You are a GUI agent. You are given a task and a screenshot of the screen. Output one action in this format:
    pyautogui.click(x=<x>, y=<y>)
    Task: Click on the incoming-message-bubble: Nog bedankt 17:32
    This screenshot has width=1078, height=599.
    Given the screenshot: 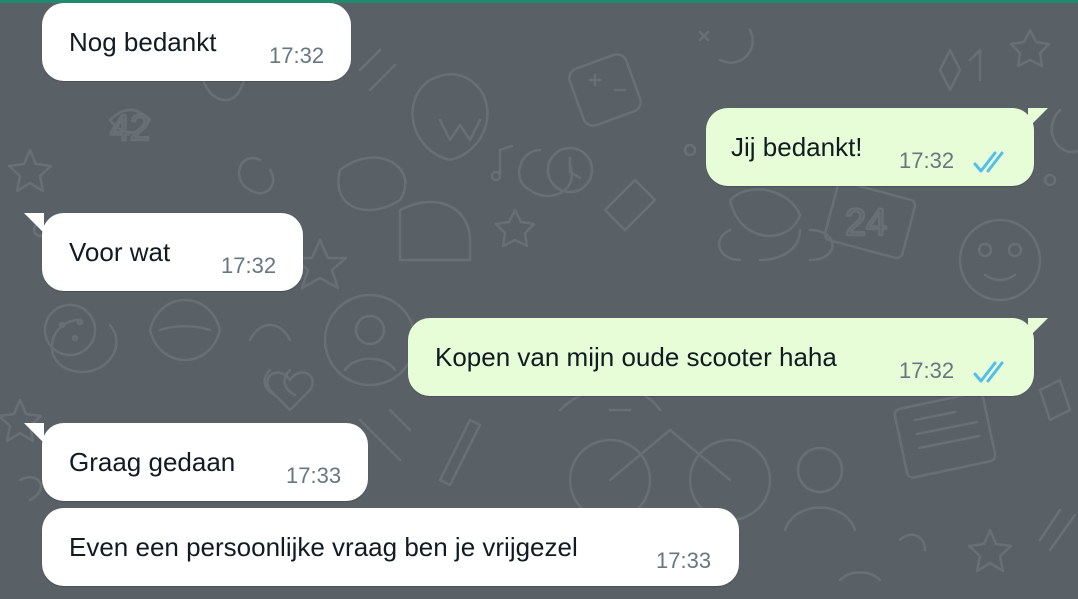 What is the action you would take?
    pyautogui.click(x=196, y=42)
    